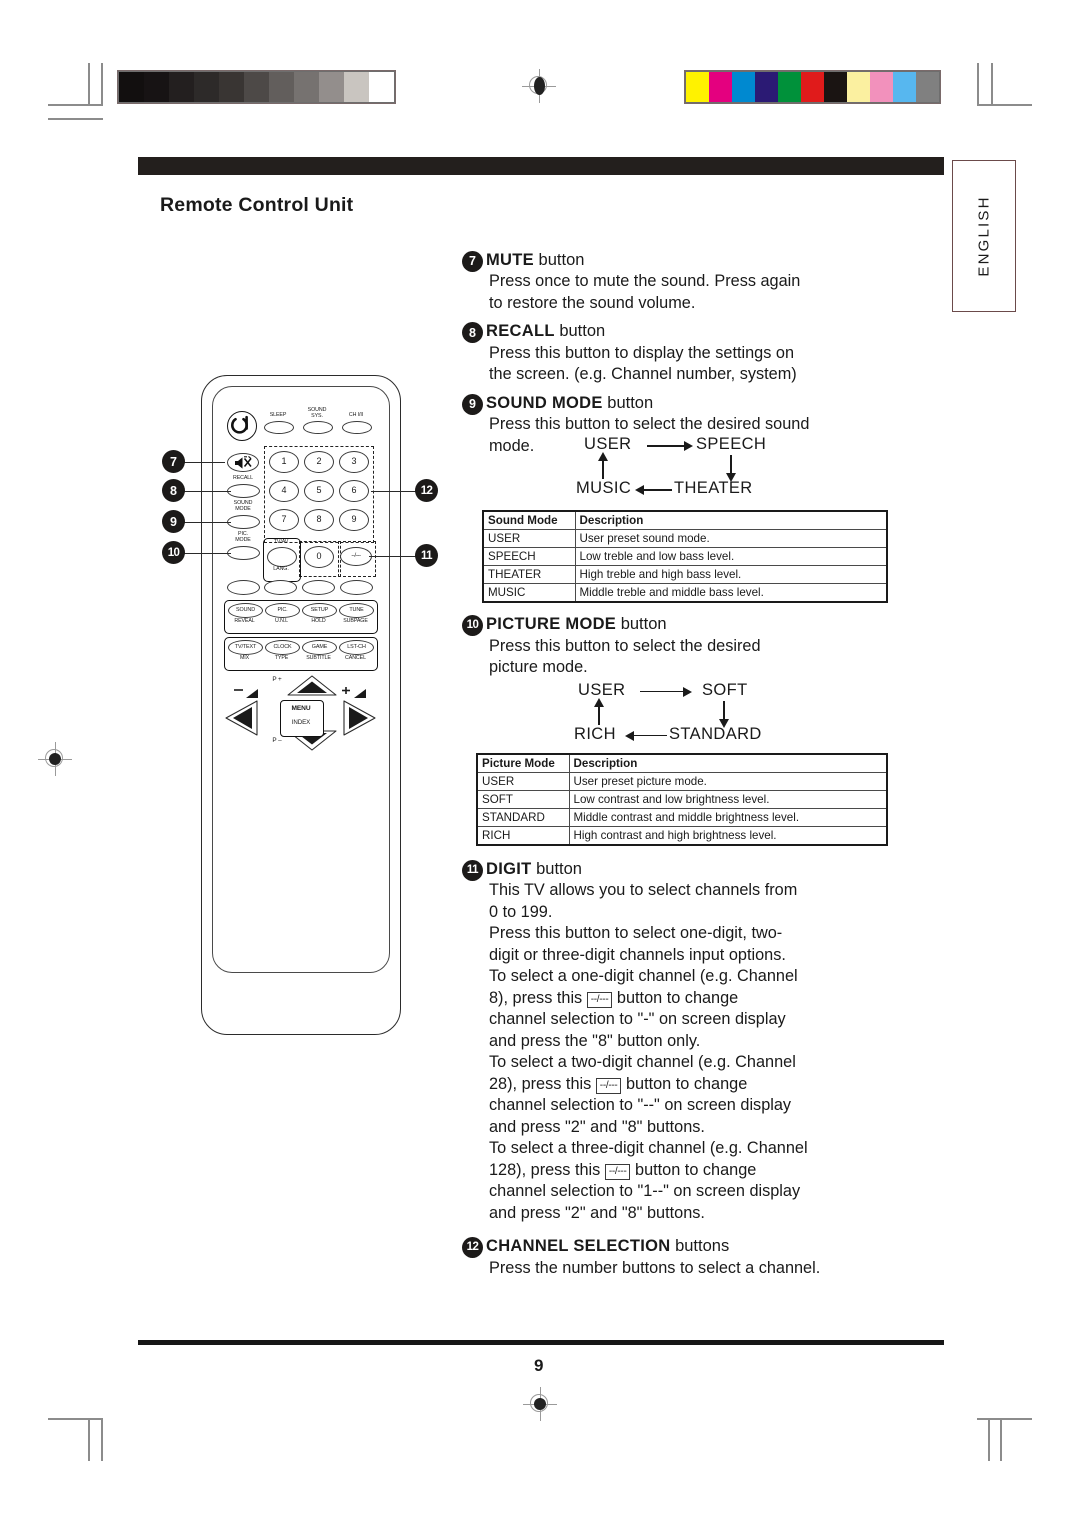 The height and width of the screenshot is (1525, 1080). What do you see at coordinates (599, 702) in the screenshot?
I see `picture-flow-arrow-up` at bounding box center [599, 702].